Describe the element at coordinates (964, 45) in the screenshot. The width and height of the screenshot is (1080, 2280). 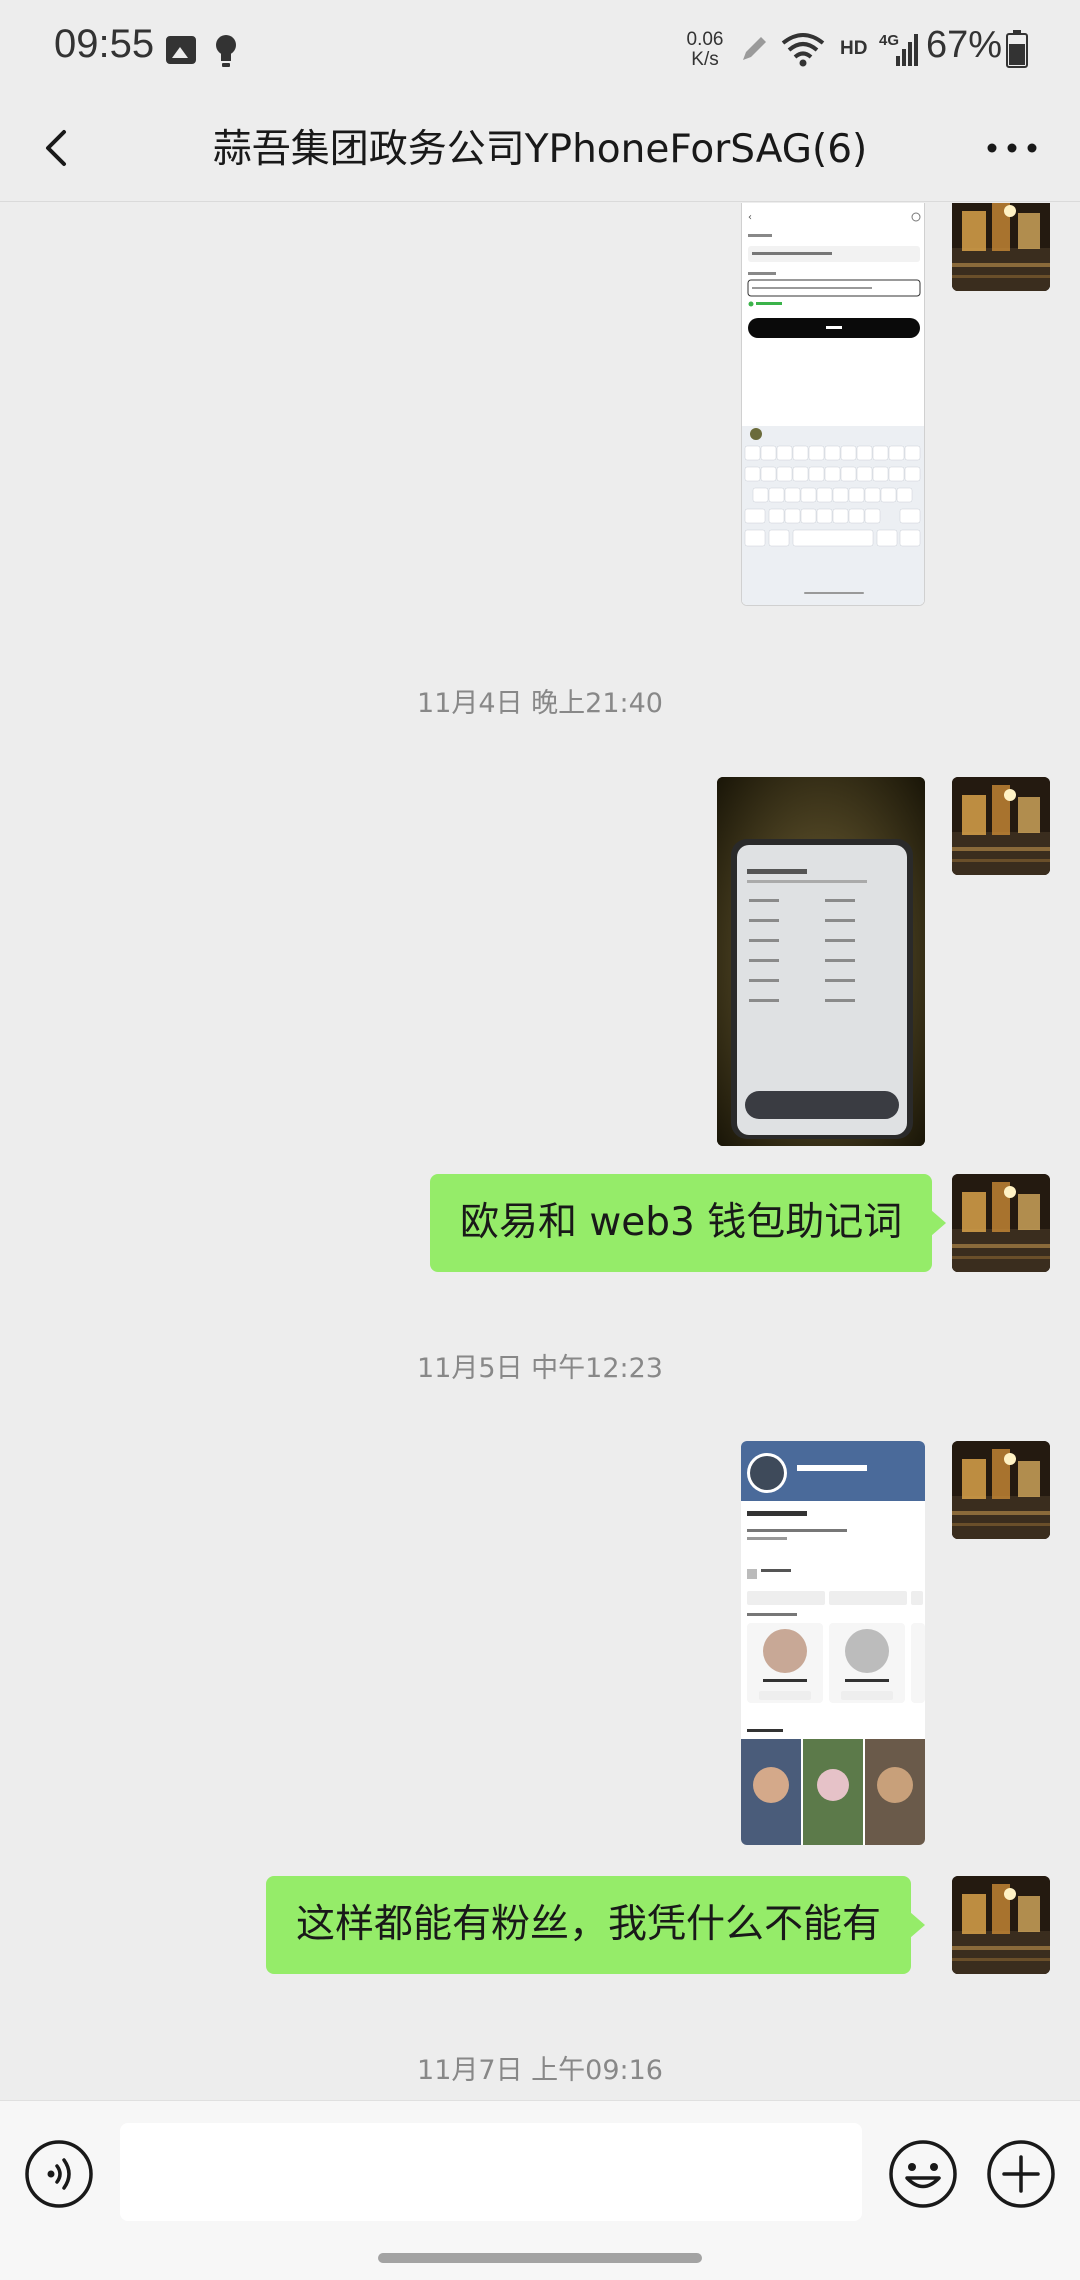
I see `battery-percentage: 67%` at that location.